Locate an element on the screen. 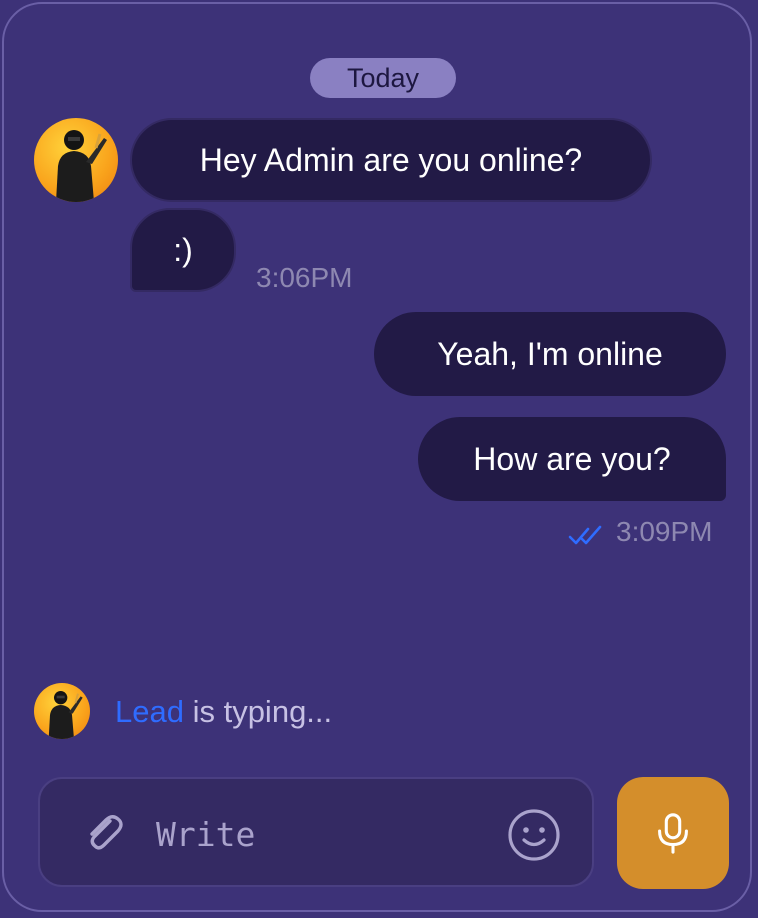 The width and height of the screenshot is (758, 918). message-text: :) is located at coordinates (183, 249).